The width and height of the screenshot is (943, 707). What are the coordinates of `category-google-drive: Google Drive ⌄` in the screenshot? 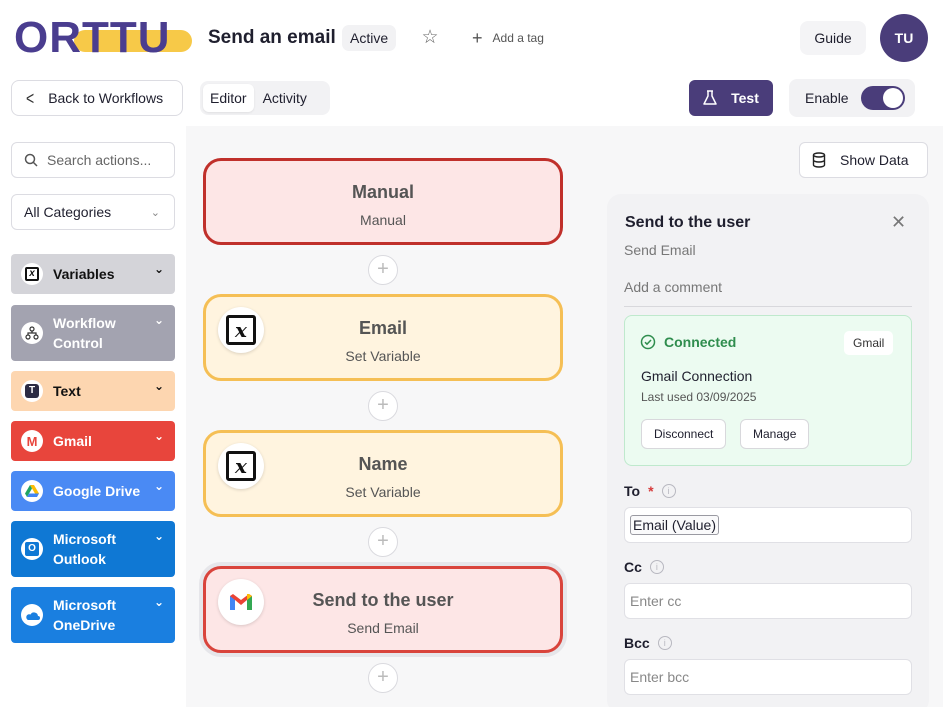 It's located at (93, 491).